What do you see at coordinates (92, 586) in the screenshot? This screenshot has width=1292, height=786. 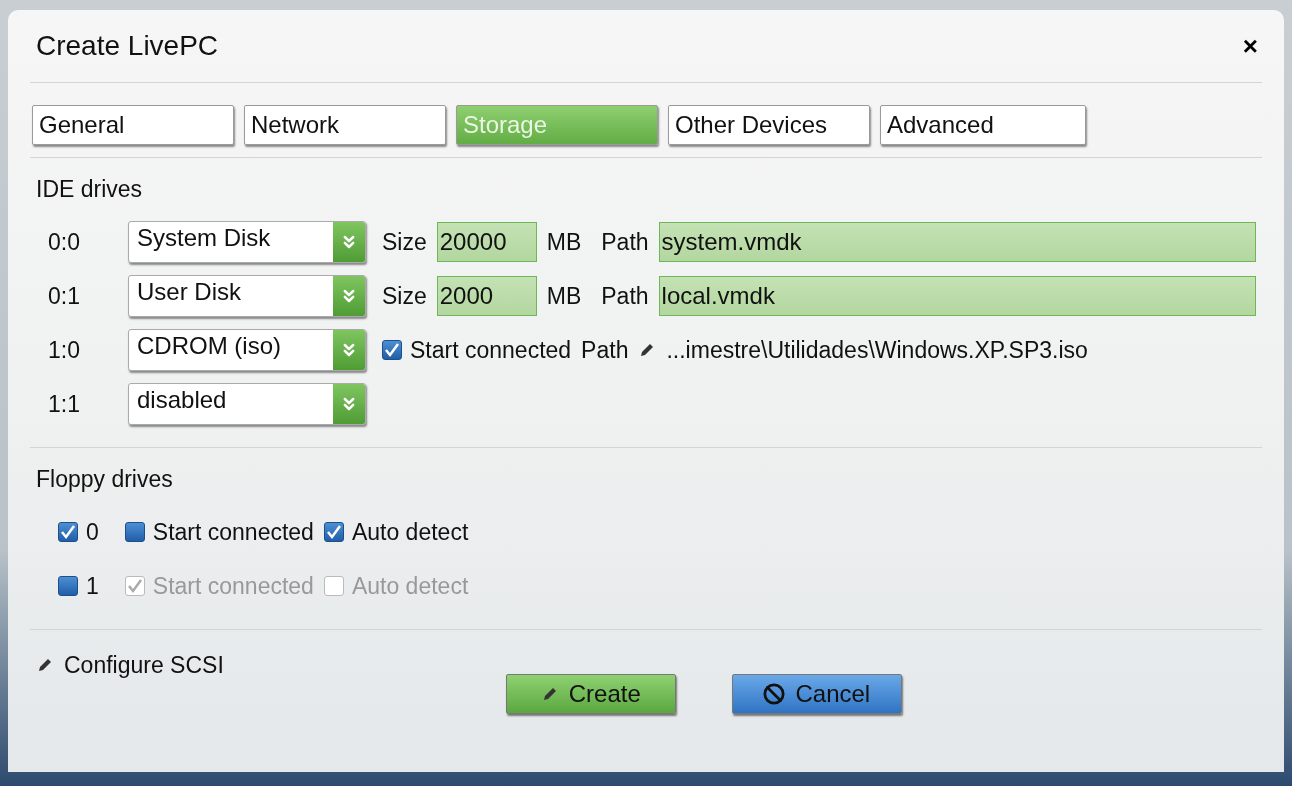 I see `checkbox-label: 1` at bounding box center [92, 586].